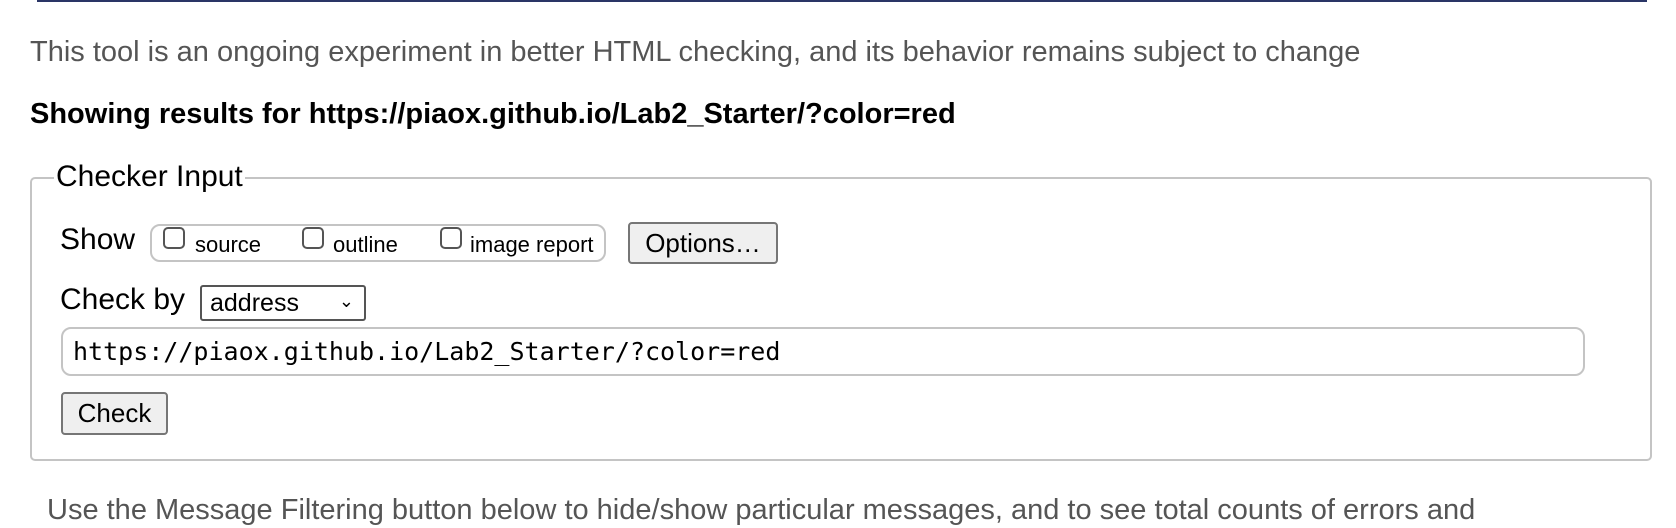  Describe the element at coordinates (254, 302) in the screenshot. I see `check-by-value: address` at that location.